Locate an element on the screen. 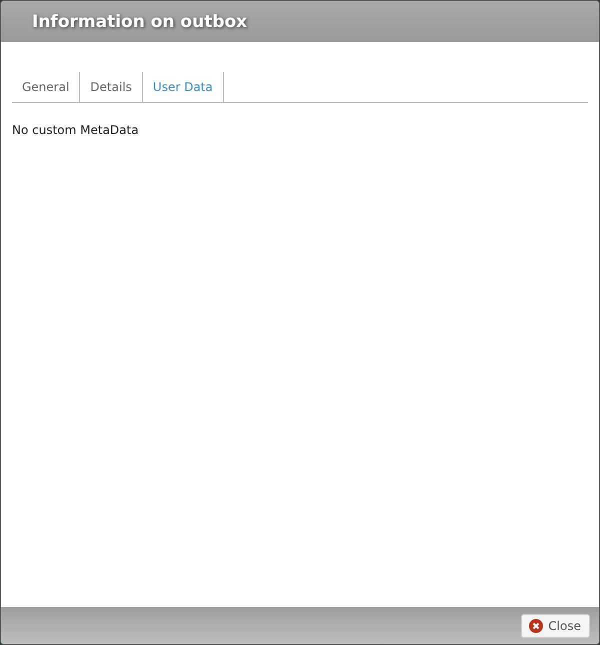 The image size is (600, 645). tab: General is located at coordinates (46, 87).